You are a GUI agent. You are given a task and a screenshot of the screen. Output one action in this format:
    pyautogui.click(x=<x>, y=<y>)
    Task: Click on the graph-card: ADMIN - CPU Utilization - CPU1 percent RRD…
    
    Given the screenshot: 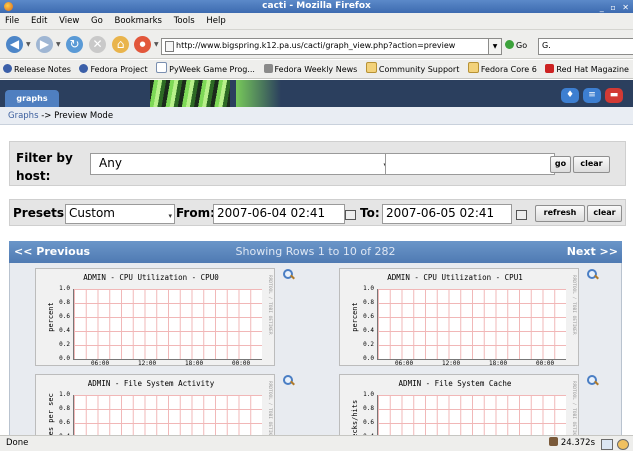 What is the action you would take?
    pyautogui.click(x=459, y=317)
    